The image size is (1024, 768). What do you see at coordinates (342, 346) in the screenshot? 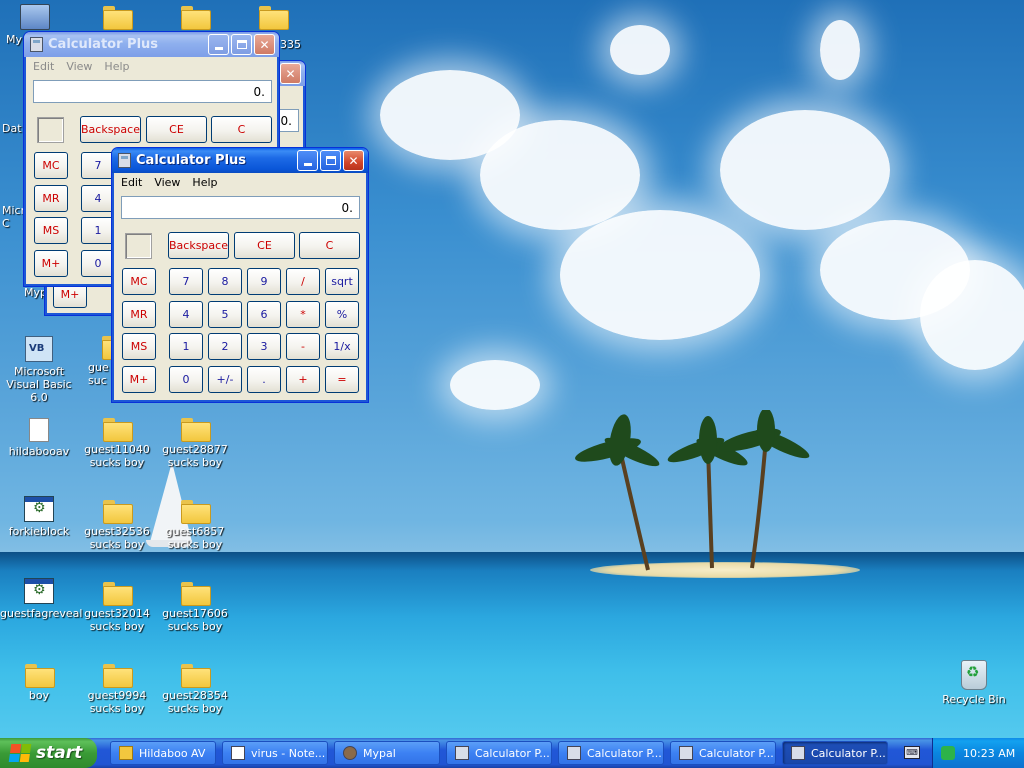
I see `reciprocal-button: 1/x` at bounding box center [342, 346].